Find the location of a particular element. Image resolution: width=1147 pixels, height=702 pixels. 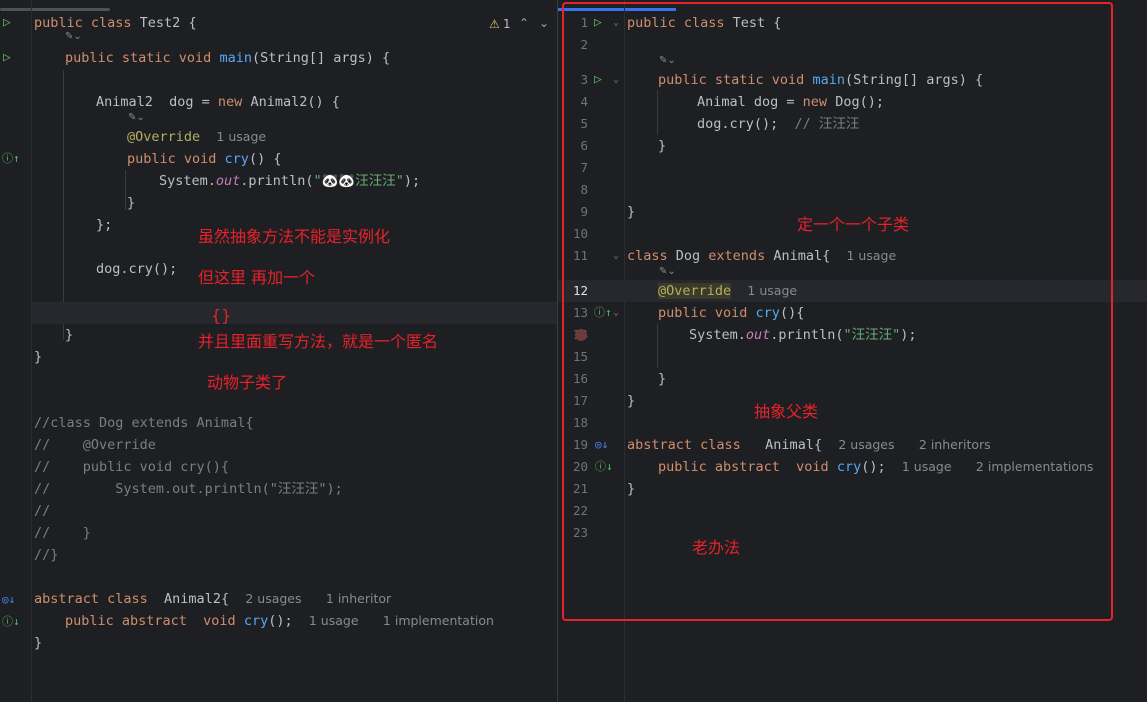

code-line: dog.cry(); // 汪汪汪 is located at coordinates (778, 124).